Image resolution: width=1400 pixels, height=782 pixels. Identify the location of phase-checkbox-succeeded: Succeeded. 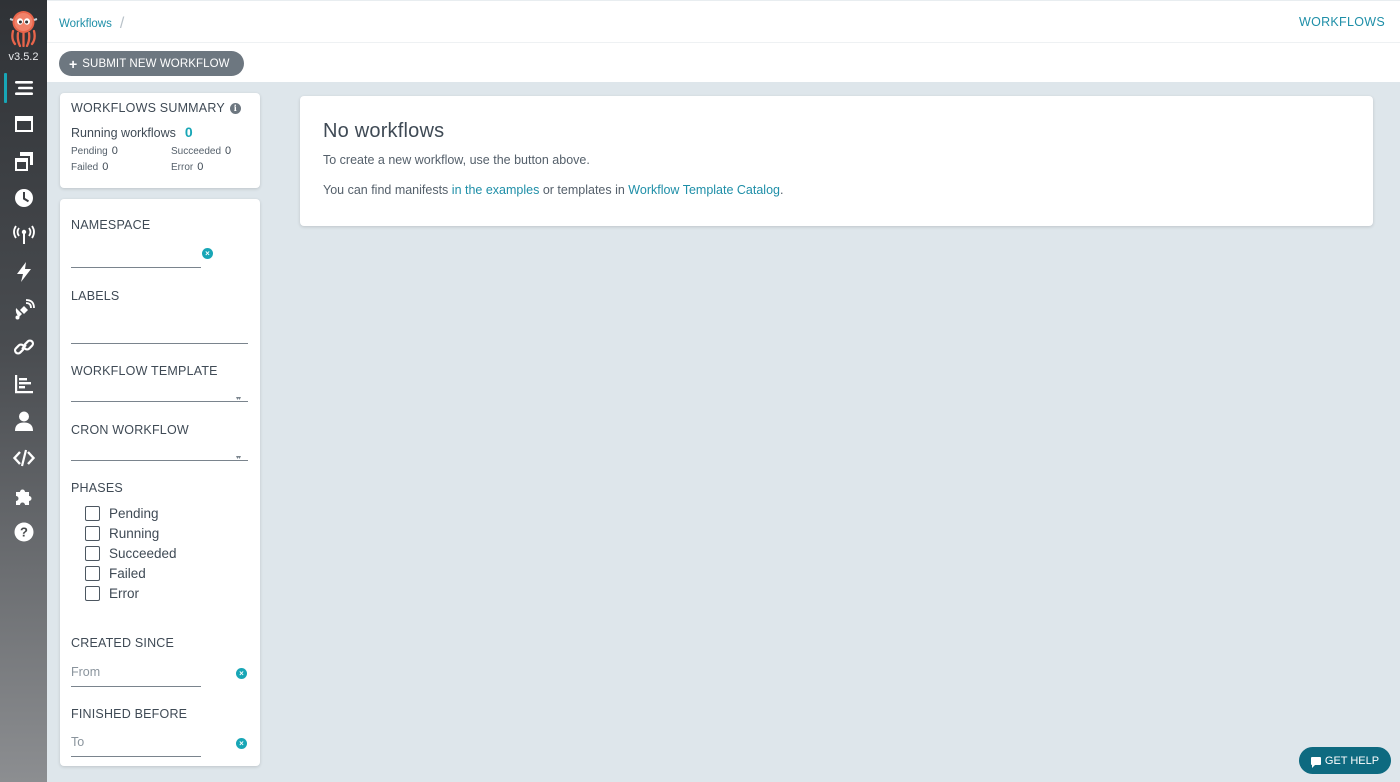
(131, 553).